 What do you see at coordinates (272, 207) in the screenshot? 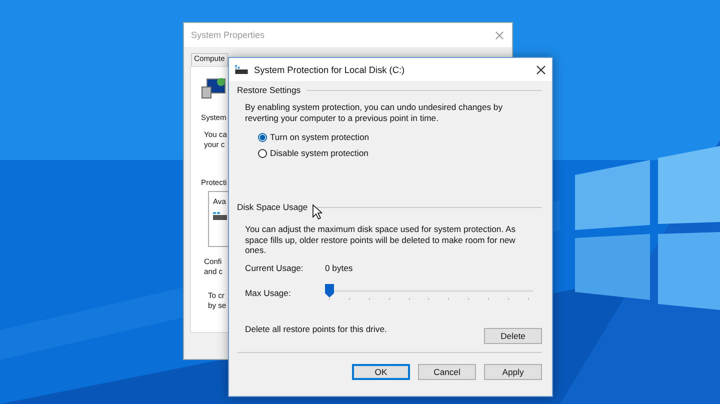
I see `group-heading: Disk Space Usage` at bounding box center [272, 207].